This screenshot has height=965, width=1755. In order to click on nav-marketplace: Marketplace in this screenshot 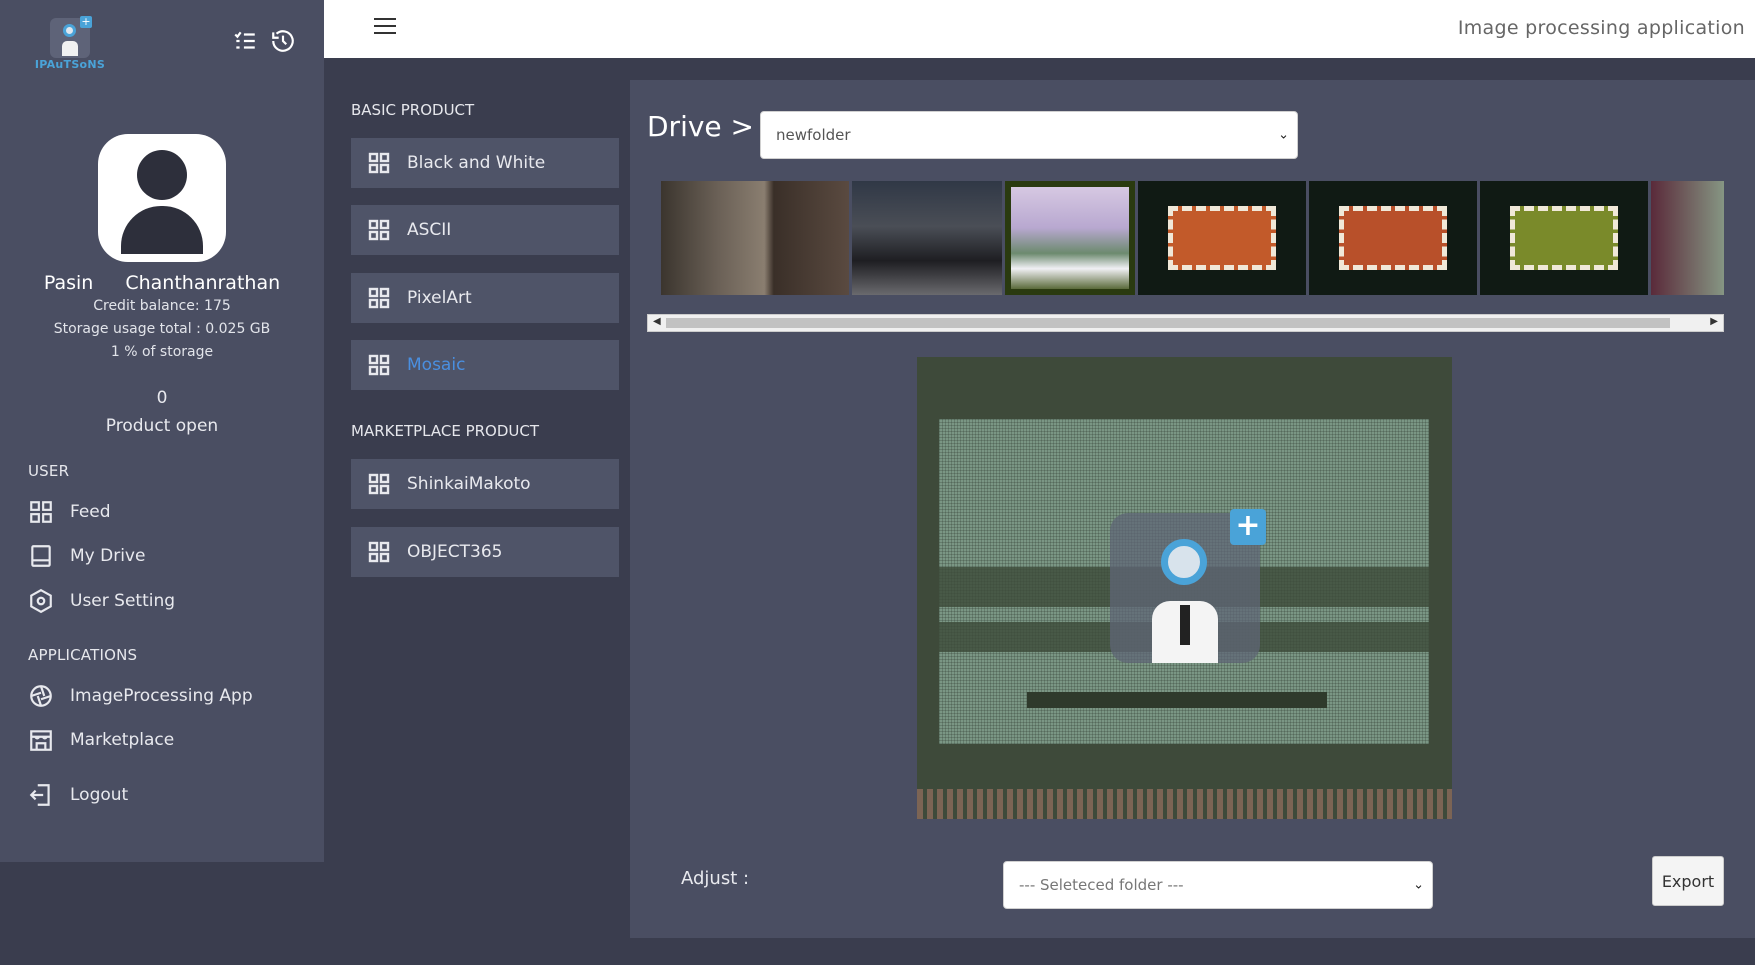, I will do `click(101, 740)`.